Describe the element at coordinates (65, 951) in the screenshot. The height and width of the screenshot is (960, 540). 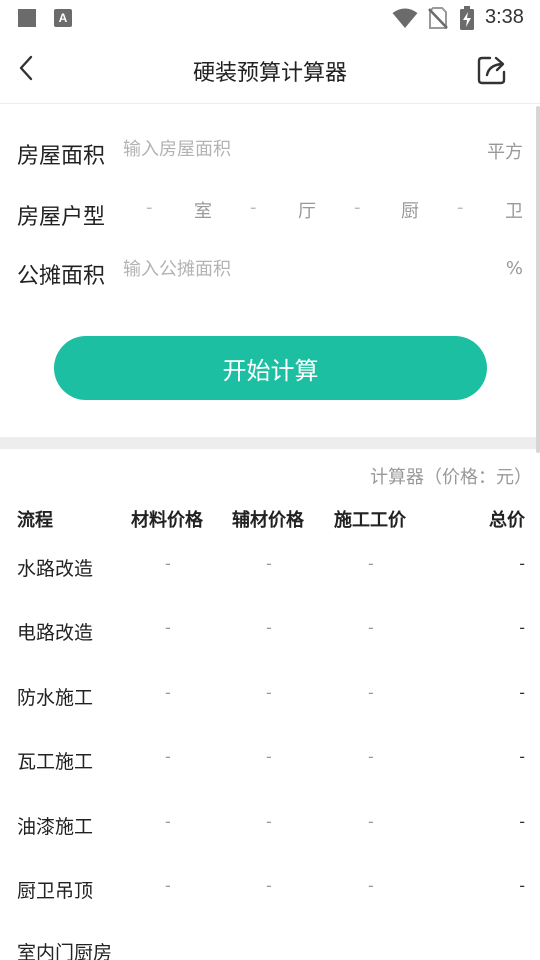
I see `process-name: 室内门厨房` at that location.